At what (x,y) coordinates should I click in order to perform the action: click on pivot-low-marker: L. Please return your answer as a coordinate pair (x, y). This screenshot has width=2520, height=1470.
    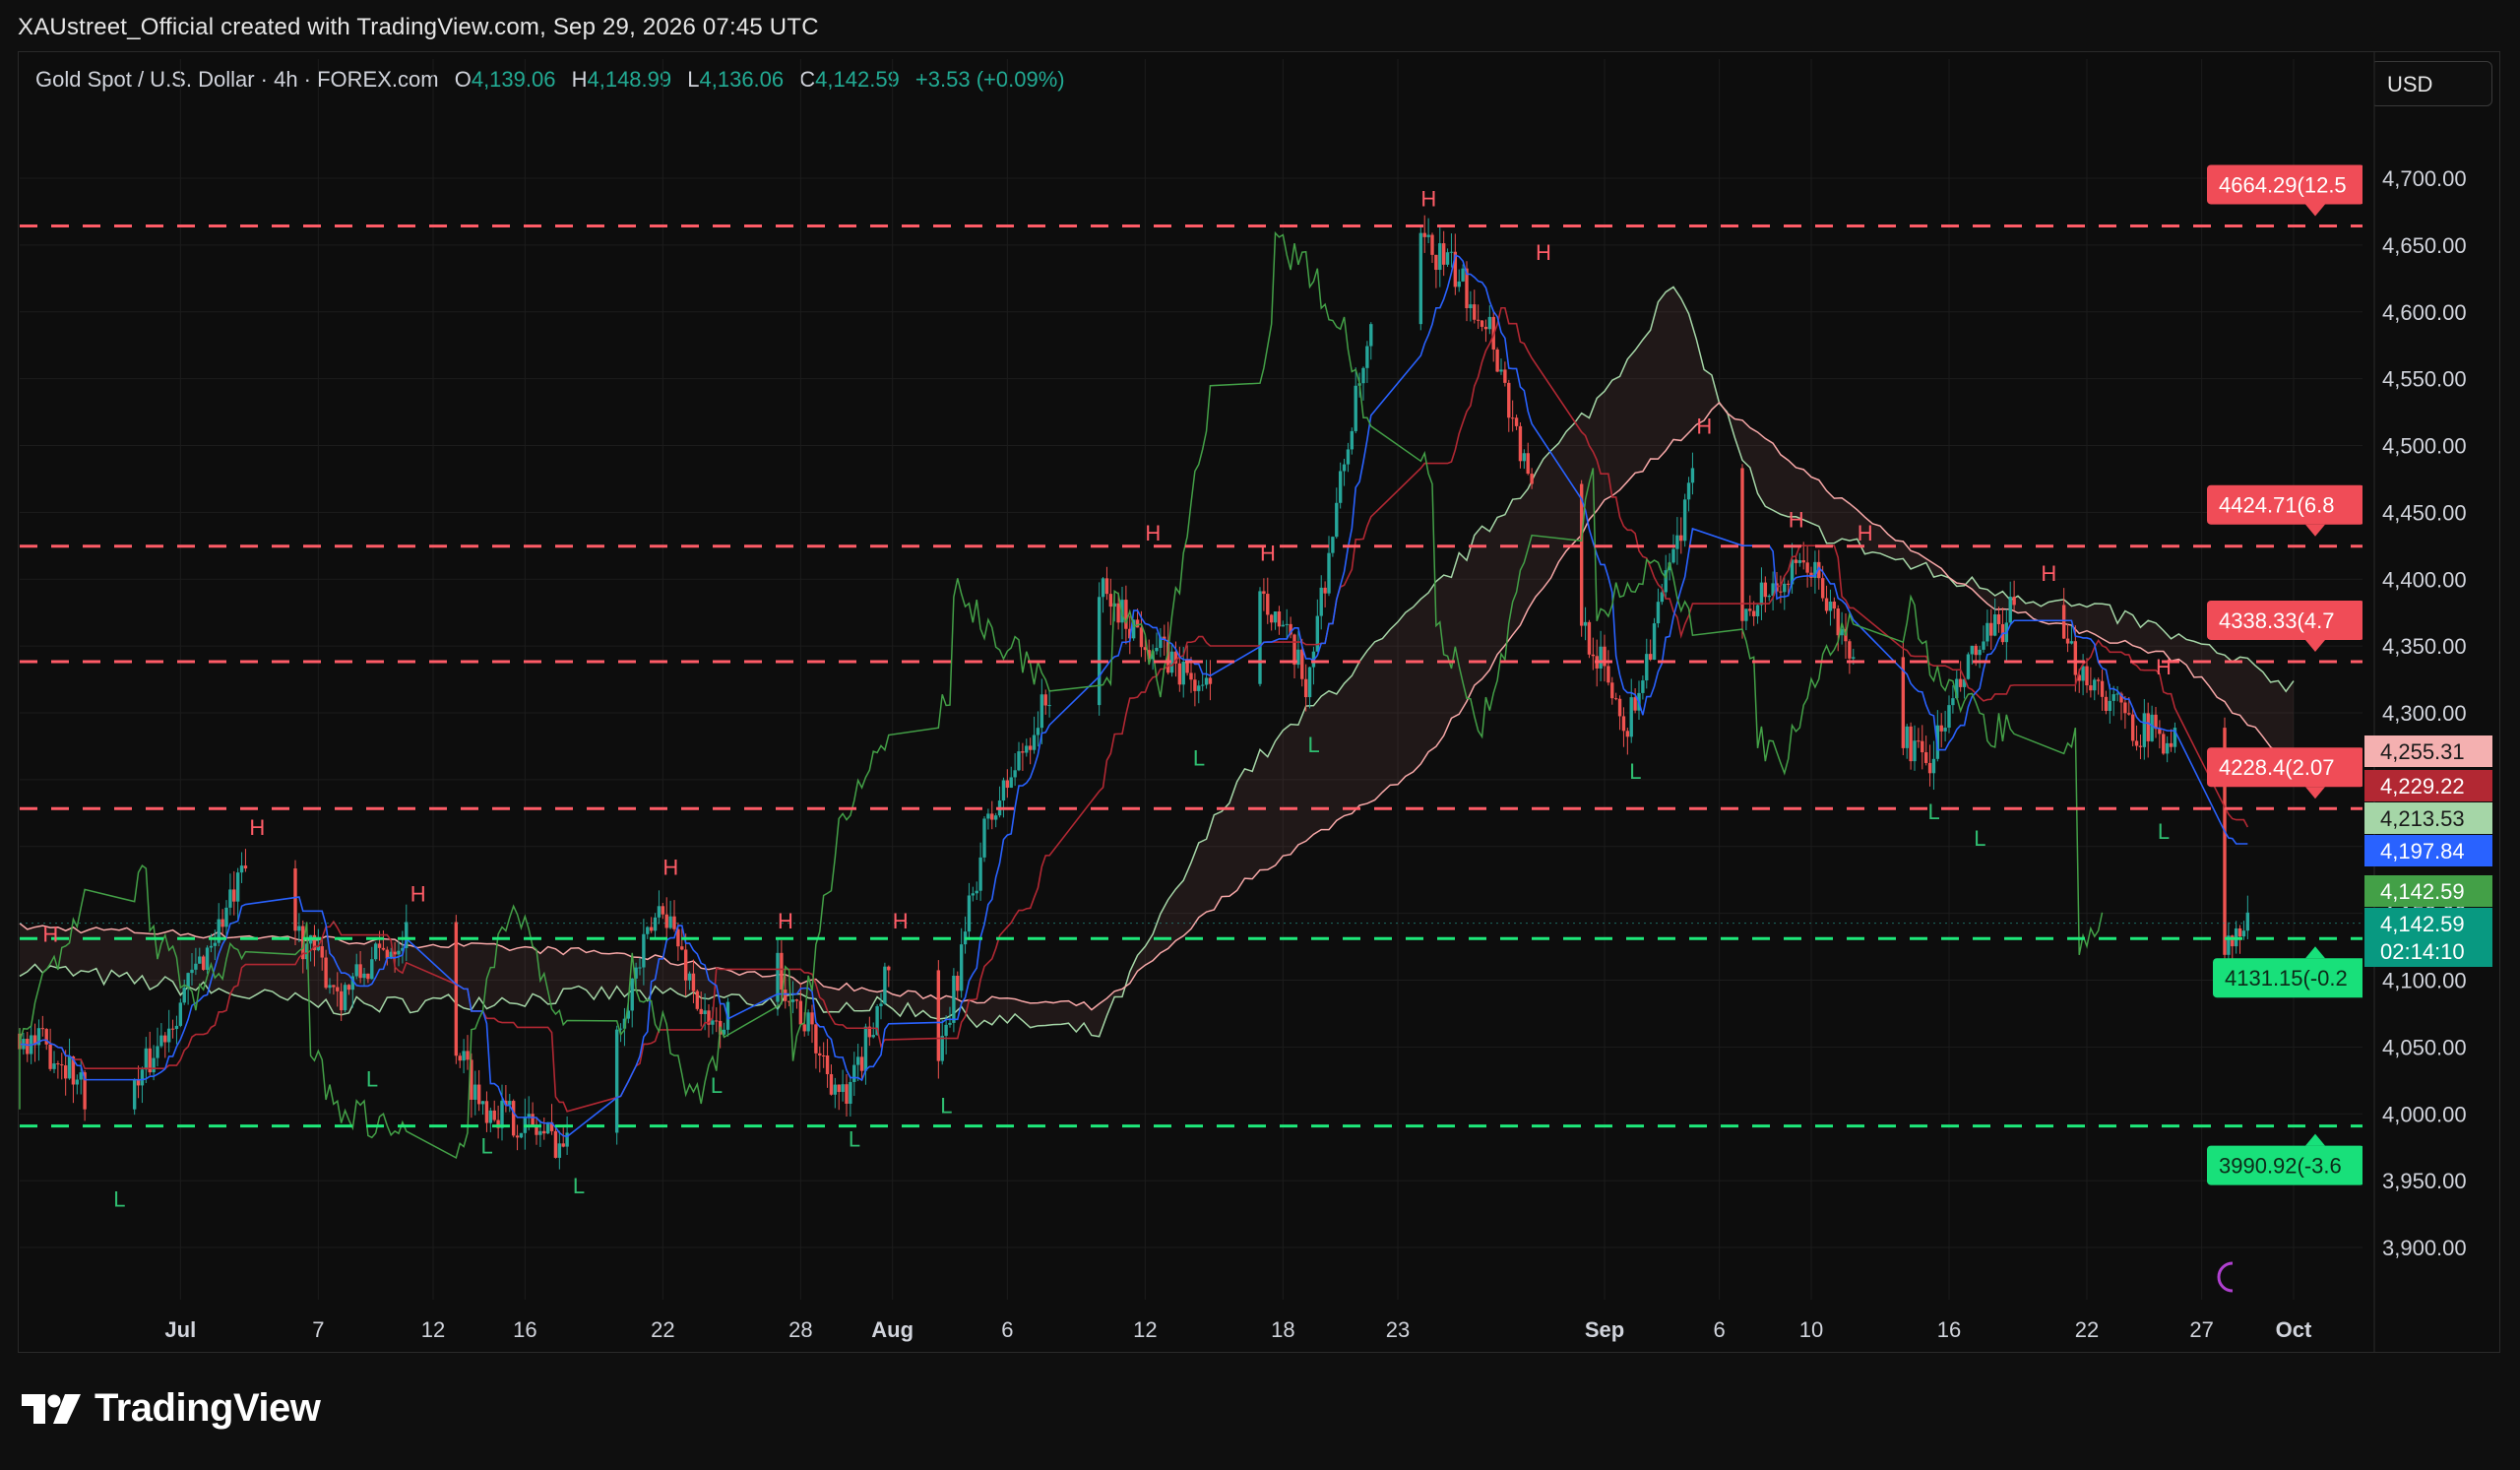
    Looking at the image, I should click on (946, 1106).